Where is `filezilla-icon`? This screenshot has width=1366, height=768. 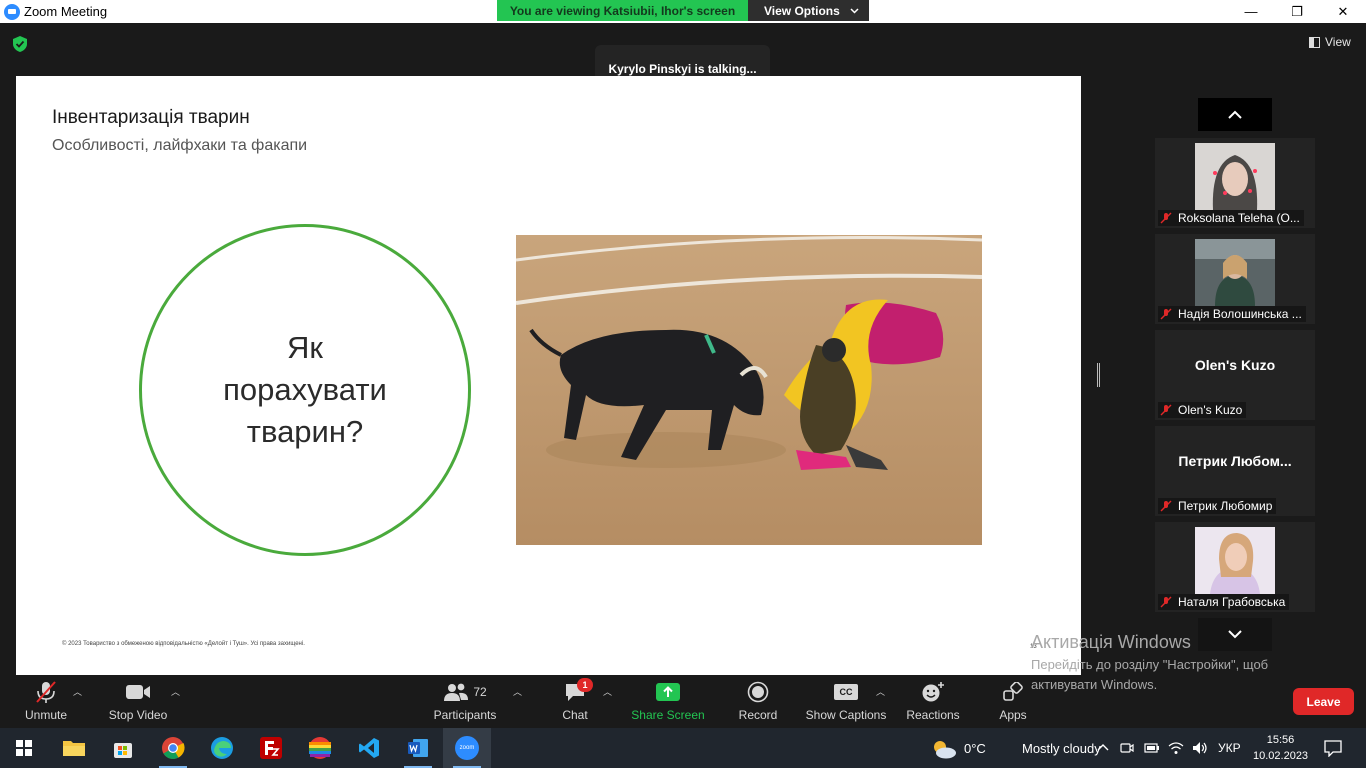
filezilla-icon is located at coordinates (271, 748).